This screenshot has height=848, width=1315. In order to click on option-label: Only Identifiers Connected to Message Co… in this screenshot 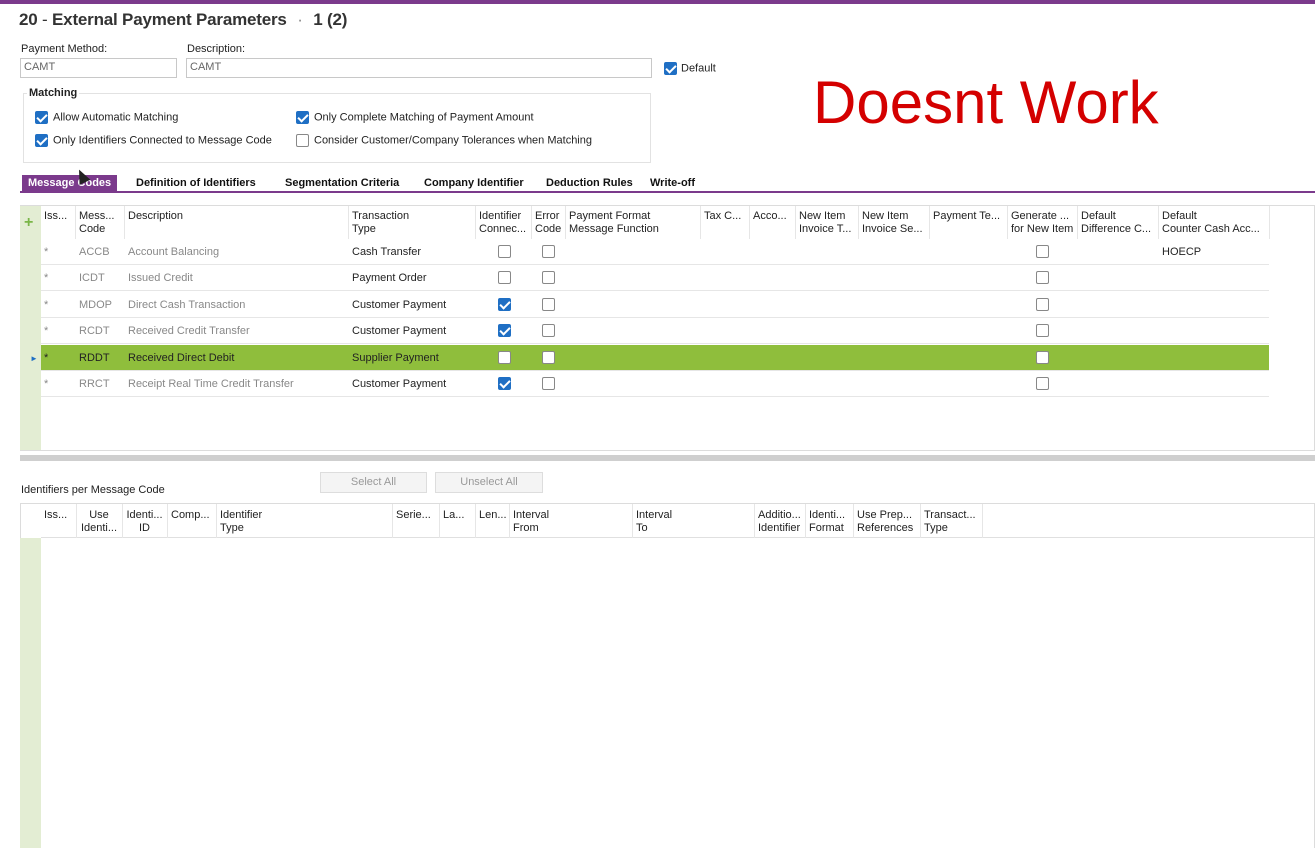, I will do `click(162, 140)`.